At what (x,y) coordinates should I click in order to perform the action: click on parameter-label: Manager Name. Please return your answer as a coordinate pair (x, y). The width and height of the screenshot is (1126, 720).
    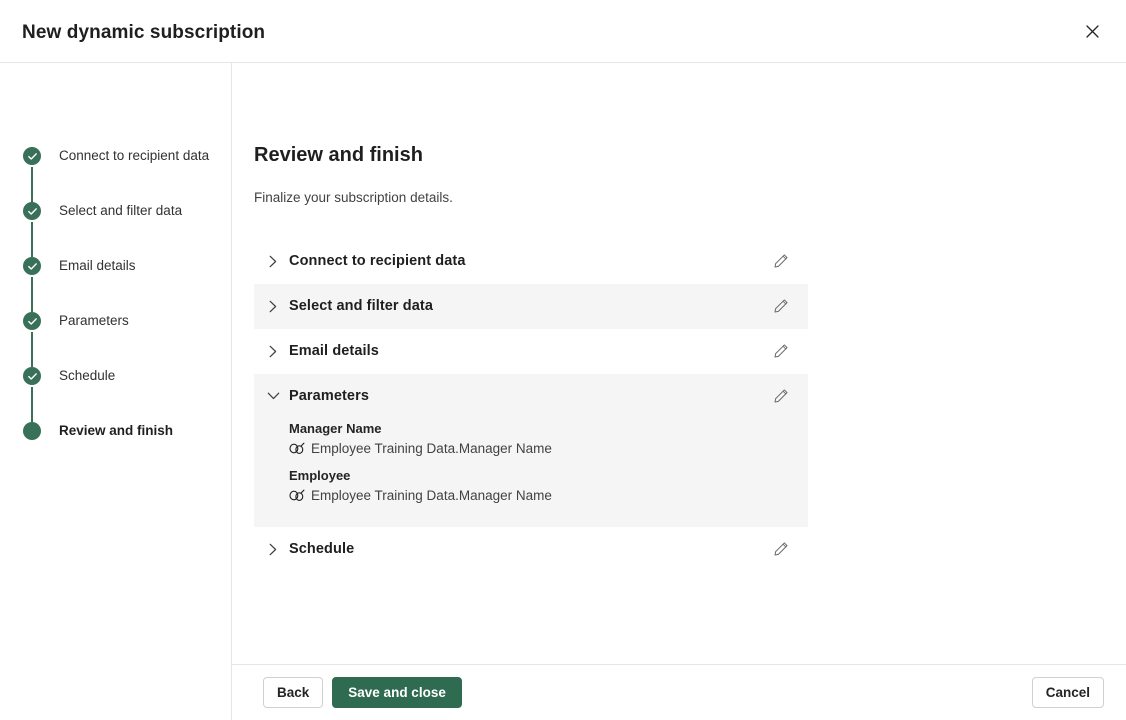
    Looking at the image, I should click on (335, 428).